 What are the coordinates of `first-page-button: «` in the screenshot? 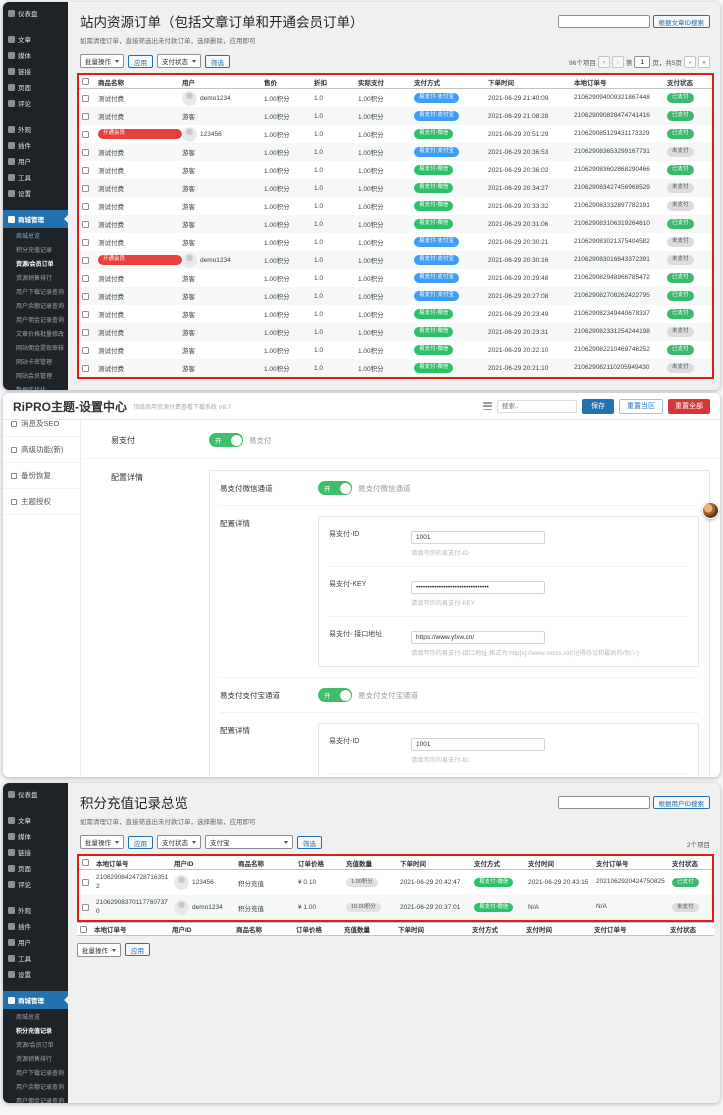 It's located at (603, 62).